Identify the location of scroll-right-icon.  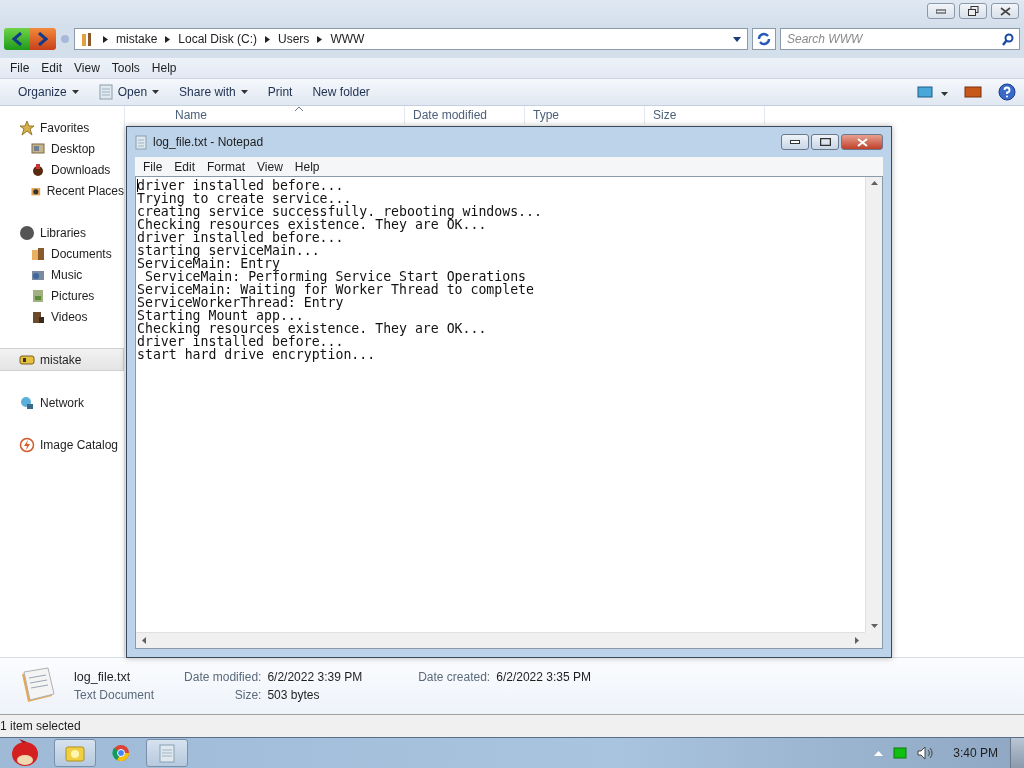
(857, 640).